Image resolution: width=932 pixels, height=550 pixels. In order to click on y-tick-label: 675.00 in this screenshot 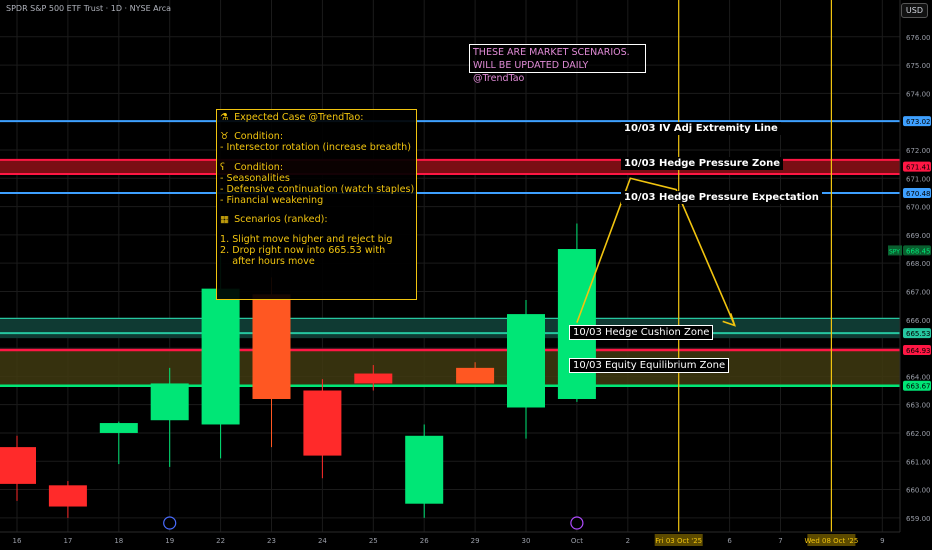, I will do `click(918, 66)`.